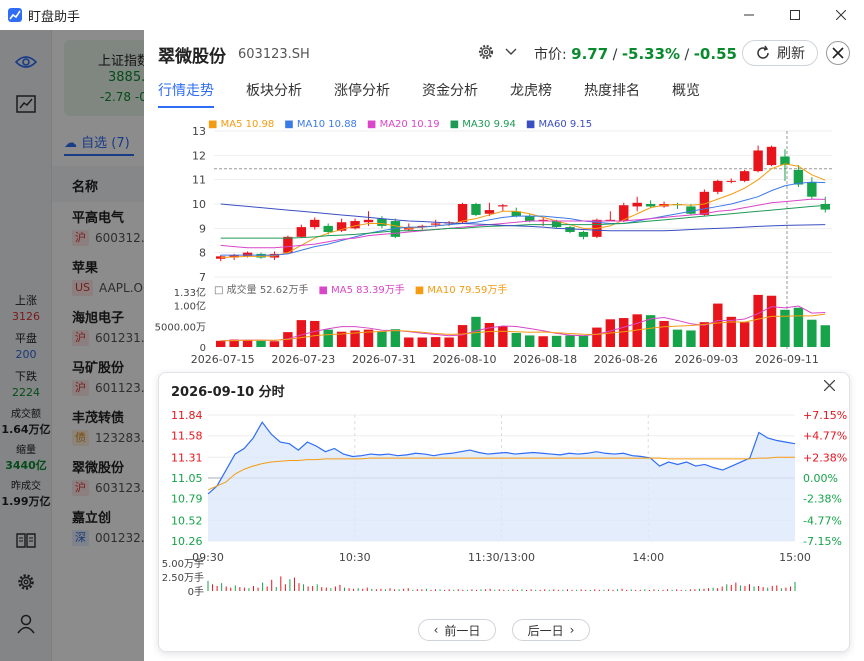 This screenshot has height=661, width=864. Describe the element at coordinates (202, 277) in the screenshot. I see `y-tick-label: 7` at that location.